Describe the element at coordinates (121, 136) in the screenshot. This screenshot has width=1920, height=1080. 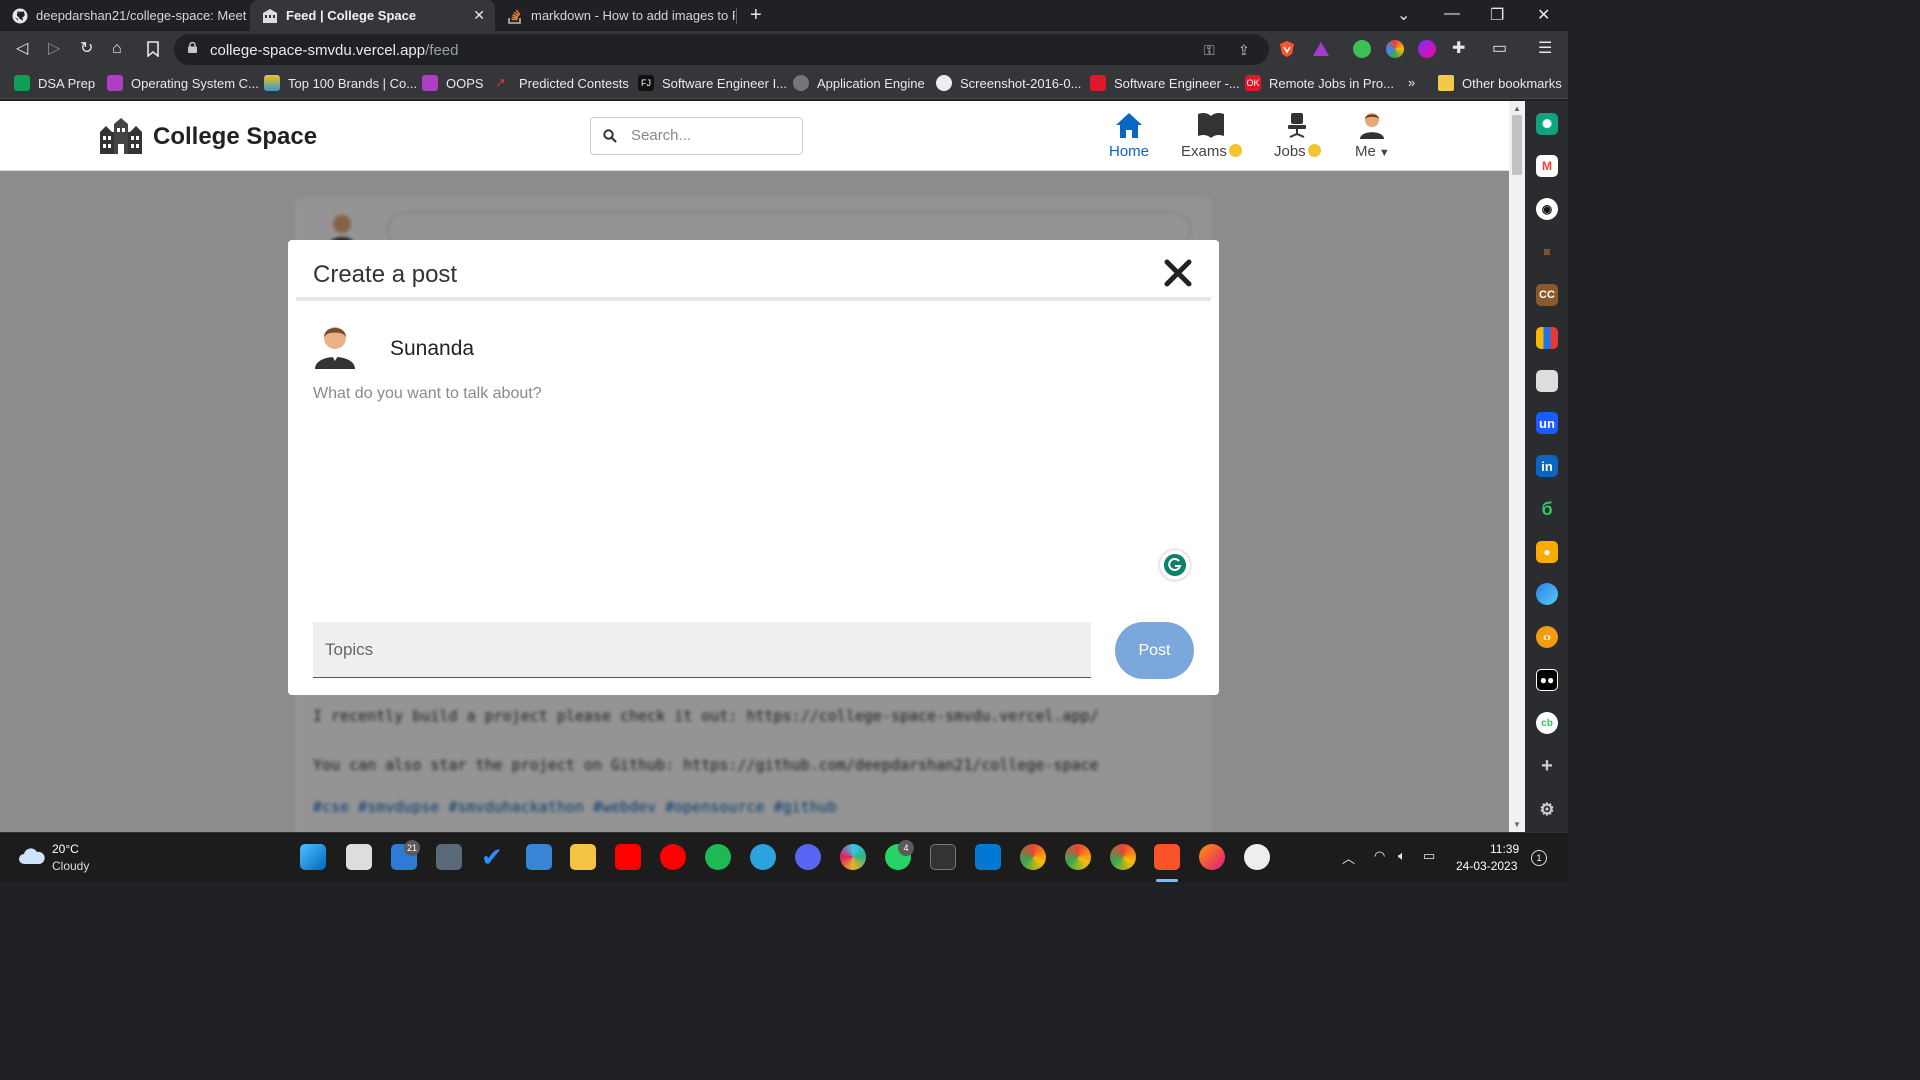
I see `college-building-icon` at that location.